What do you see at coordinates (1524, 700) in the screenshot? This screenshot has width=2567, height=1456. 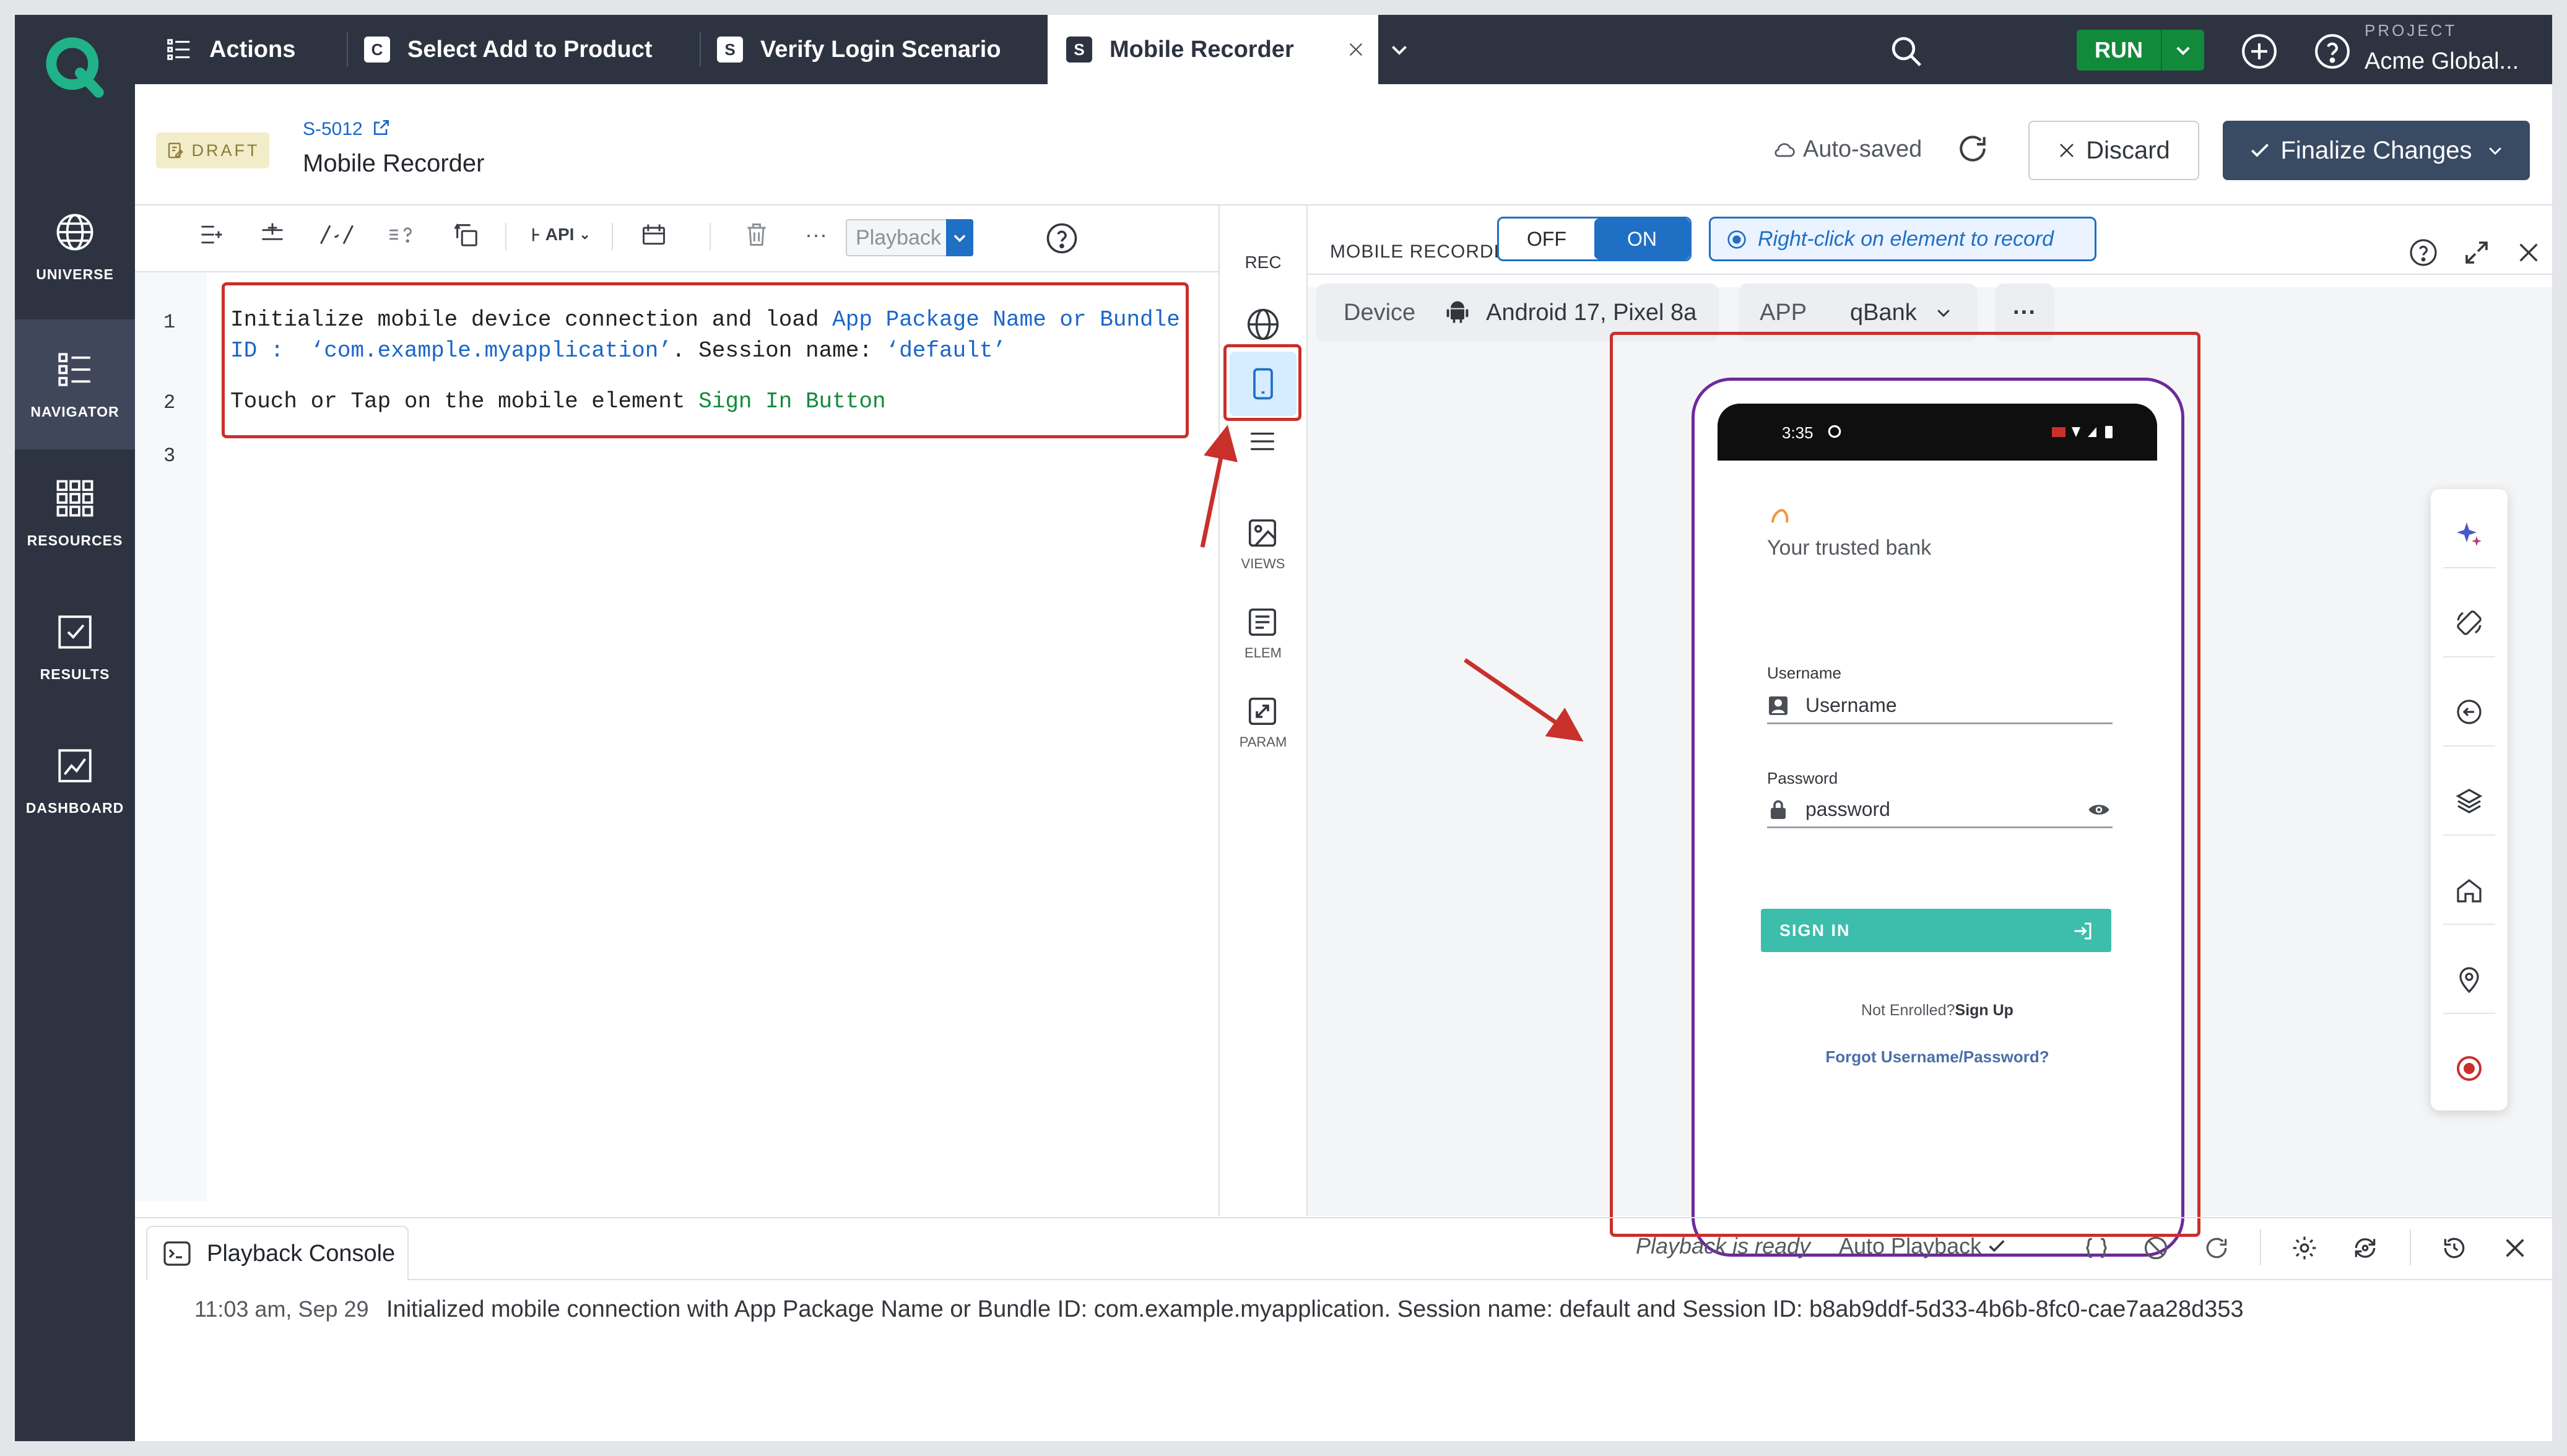 I see `arrow-to-device-screen` at bounding box center [1524, 700].